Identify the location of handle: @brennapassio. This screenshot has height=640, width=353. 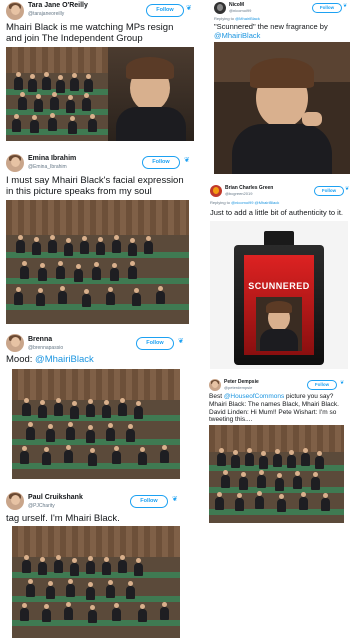
(45, 348).